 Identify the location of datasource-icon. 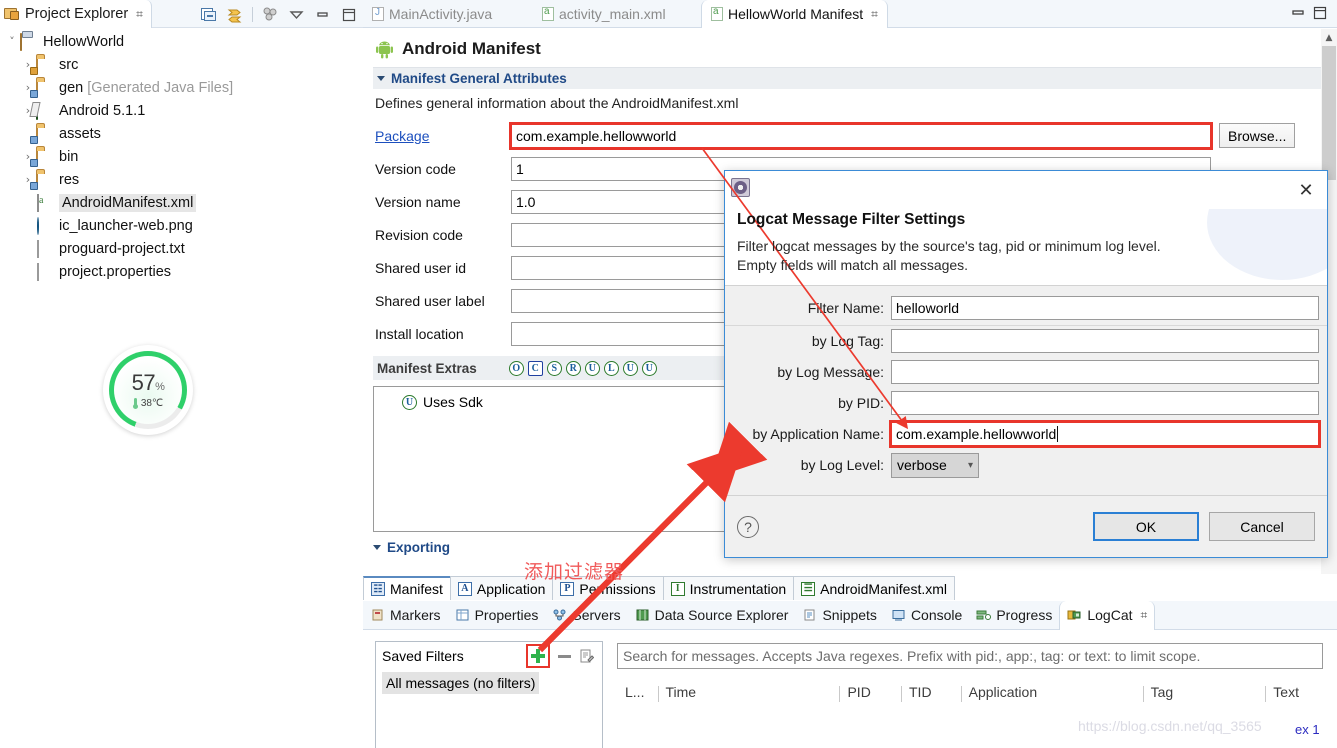
(642, 615).